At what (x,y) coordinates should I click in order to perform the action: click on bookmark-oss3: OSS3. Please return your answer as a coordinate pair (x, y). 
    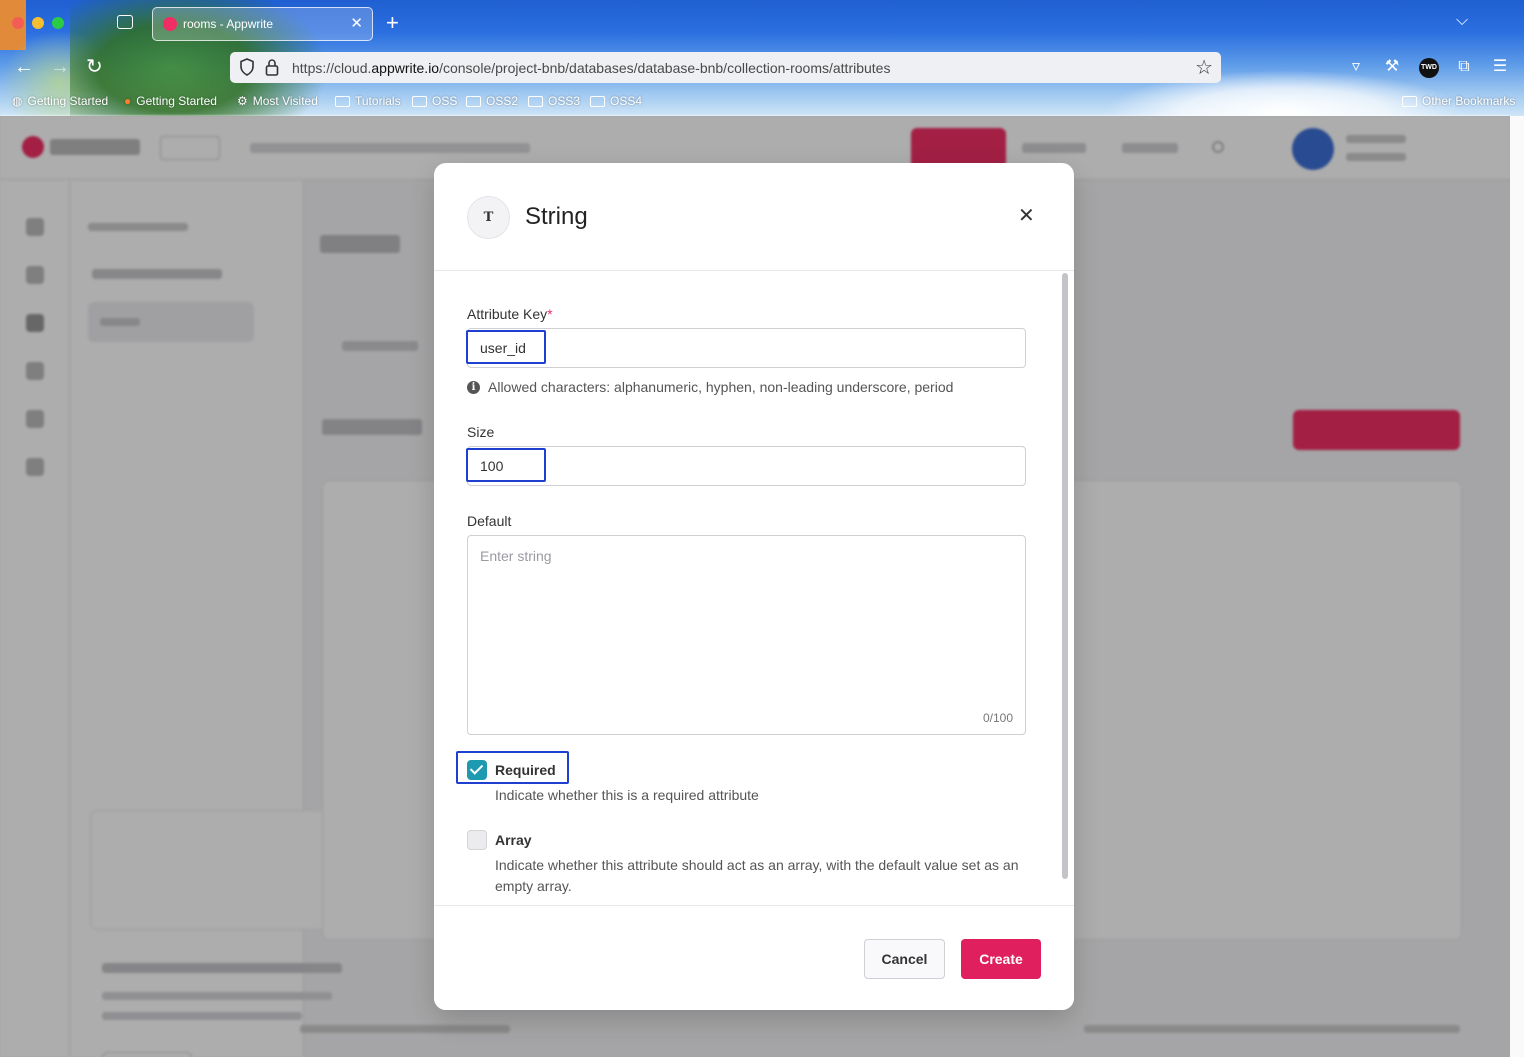
    Looking at the image, I should click on (554, 101).